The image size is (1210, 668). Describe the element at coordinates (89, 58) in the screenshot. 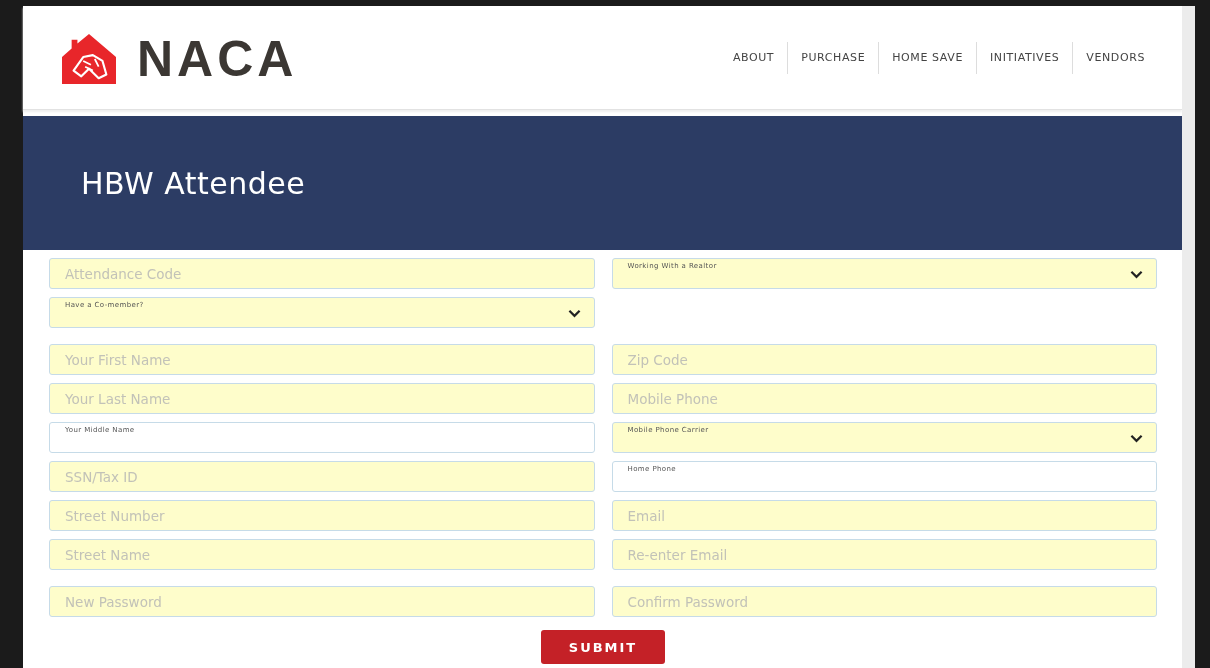

I see `house-handshake-icon` at that location.